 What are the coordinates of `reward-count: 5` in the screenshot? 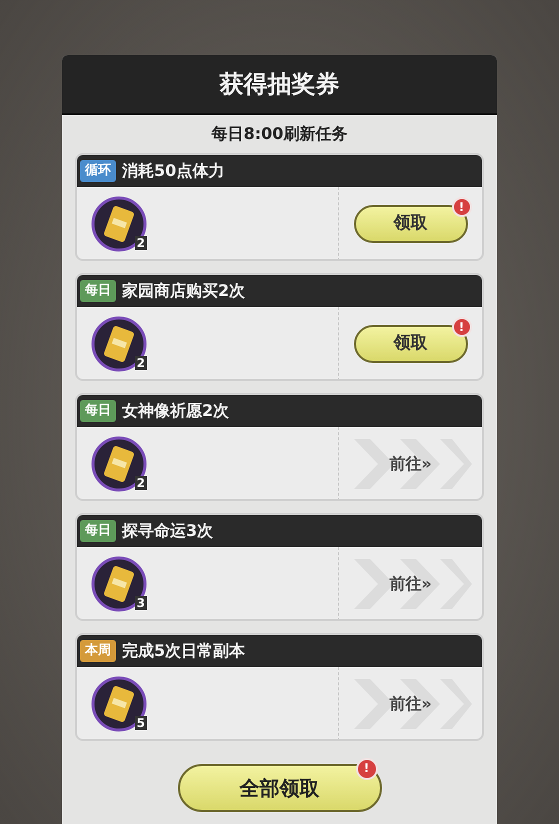 It's located at (140, 723).